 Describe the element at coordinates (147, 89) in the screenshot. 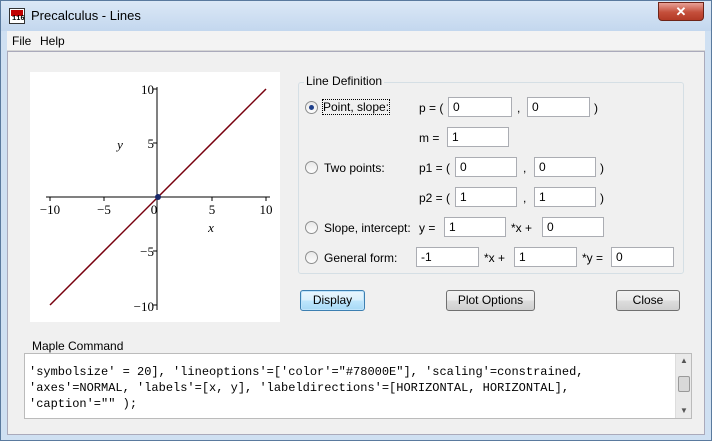

I see `y-tick-label: 10` at that location.